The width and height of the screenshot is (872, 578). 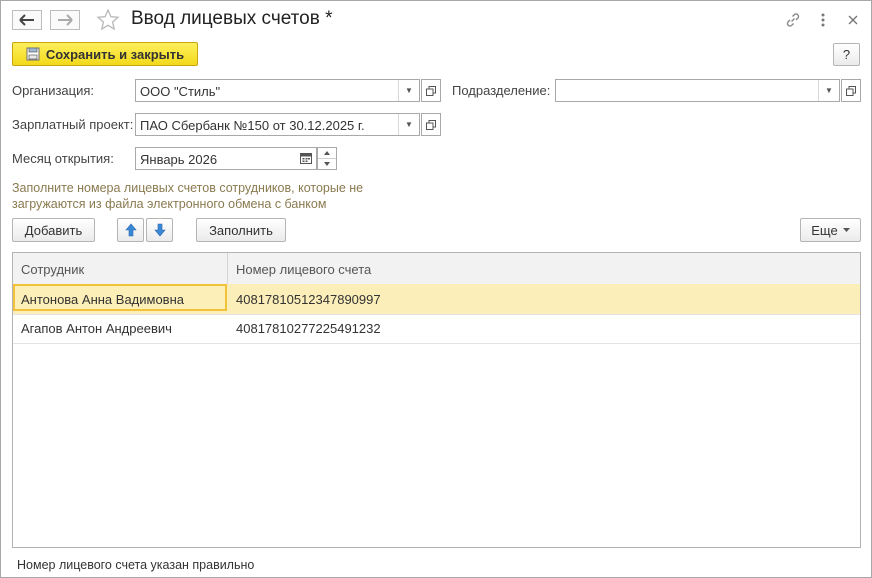 What do you see at coordinates (793, 20) in the screenshot?
I see `link-icon` at bounding box center [793, 20].